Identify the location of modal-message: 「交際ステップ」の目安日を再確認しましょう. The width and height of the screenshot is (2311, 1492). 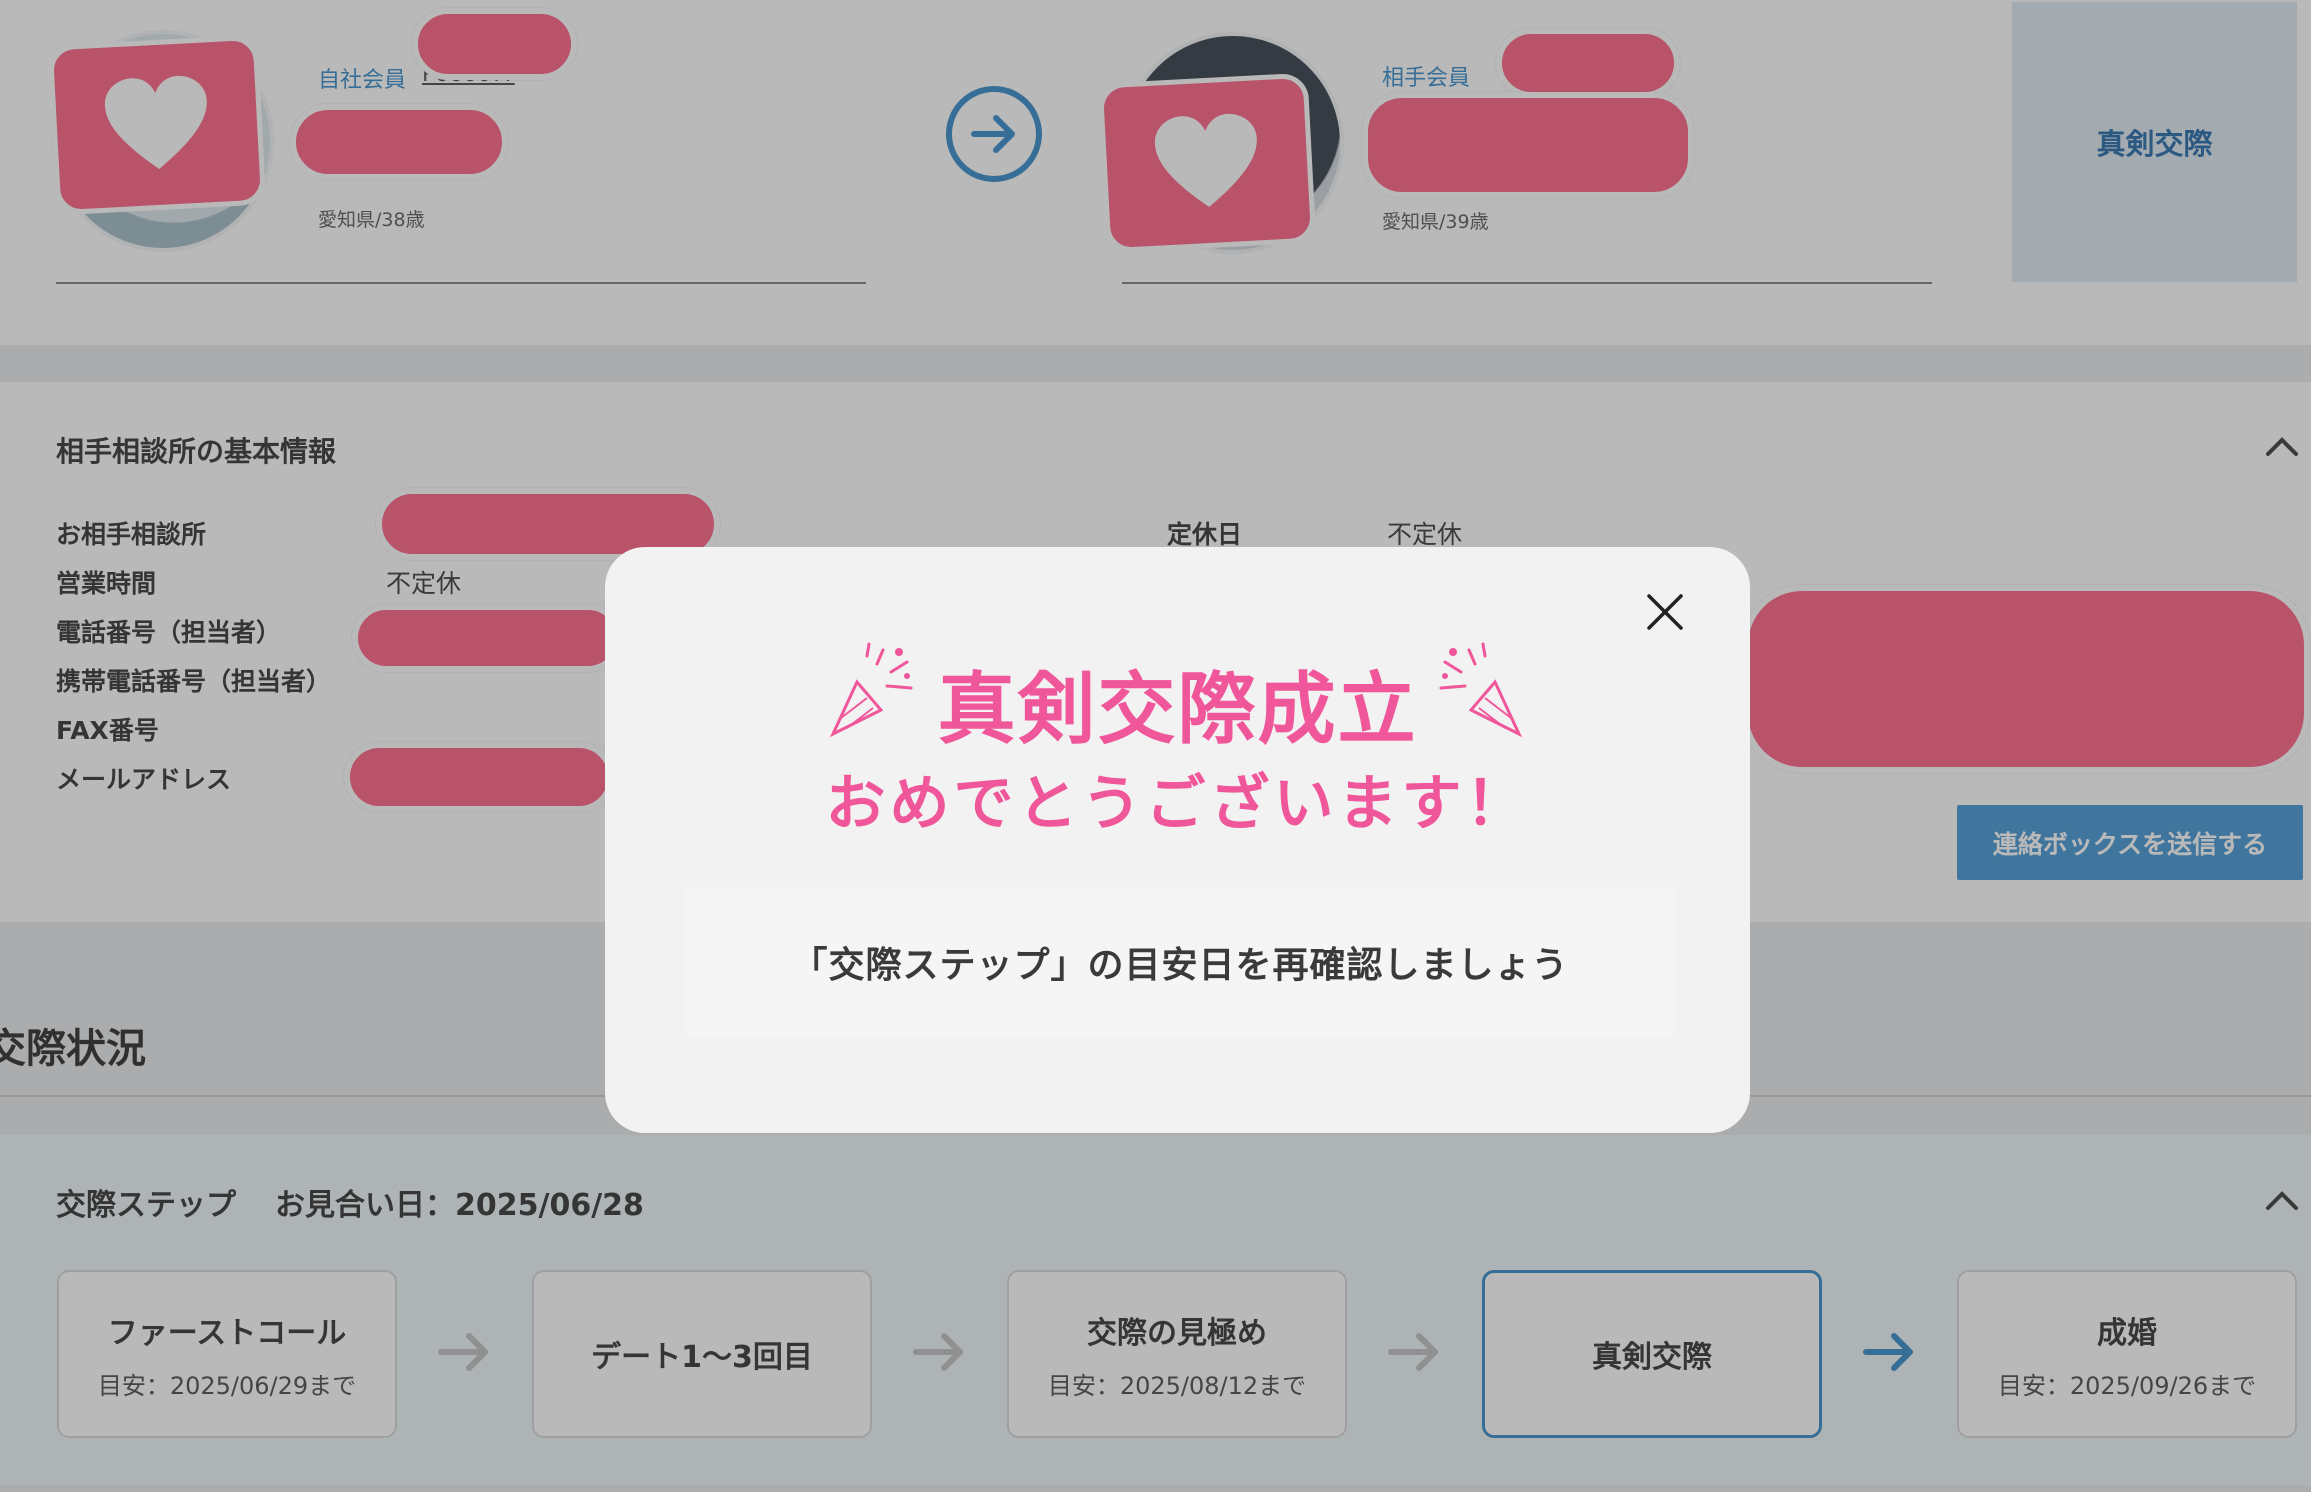
(1180, 965).